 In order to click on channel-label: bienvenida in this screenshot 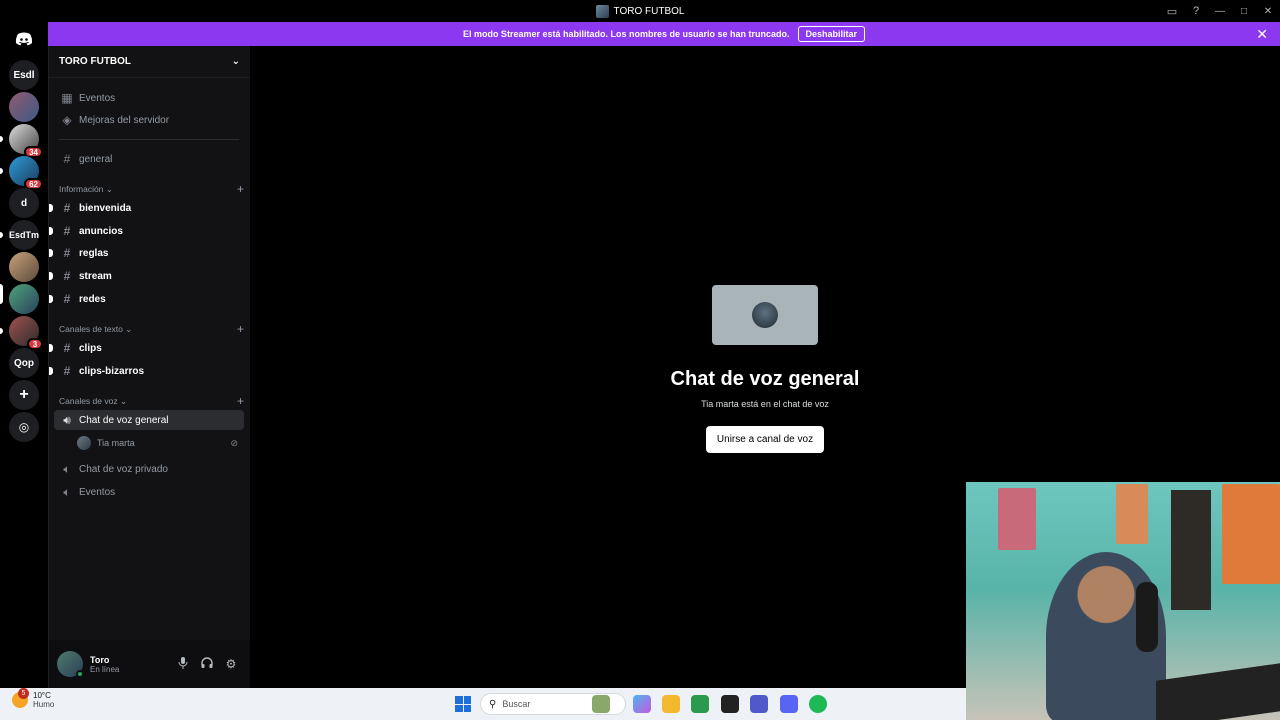, I will do `click(105, 208)`.